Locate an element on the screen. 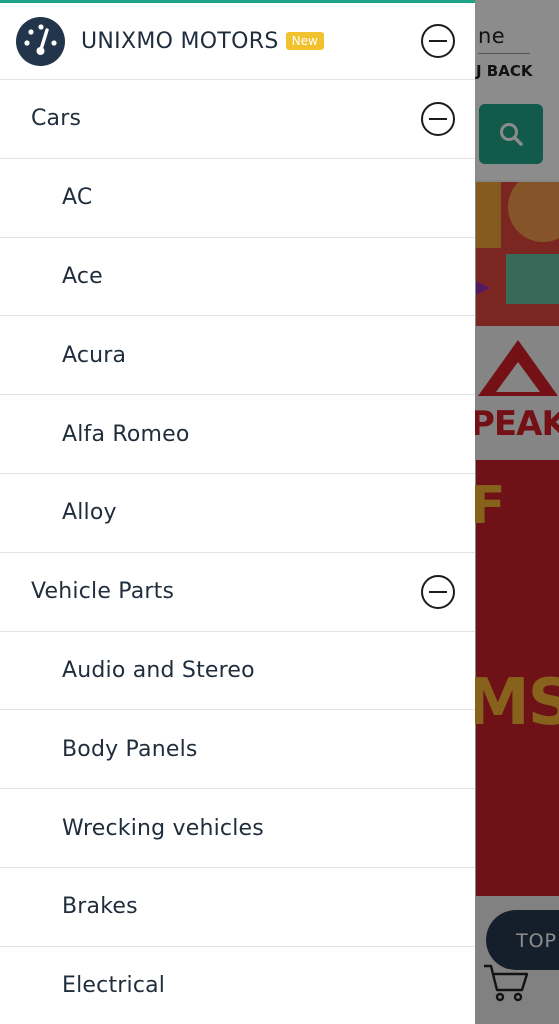  category-vehicle-parts: Vehicle Parts is located at coordinates (237, 592).